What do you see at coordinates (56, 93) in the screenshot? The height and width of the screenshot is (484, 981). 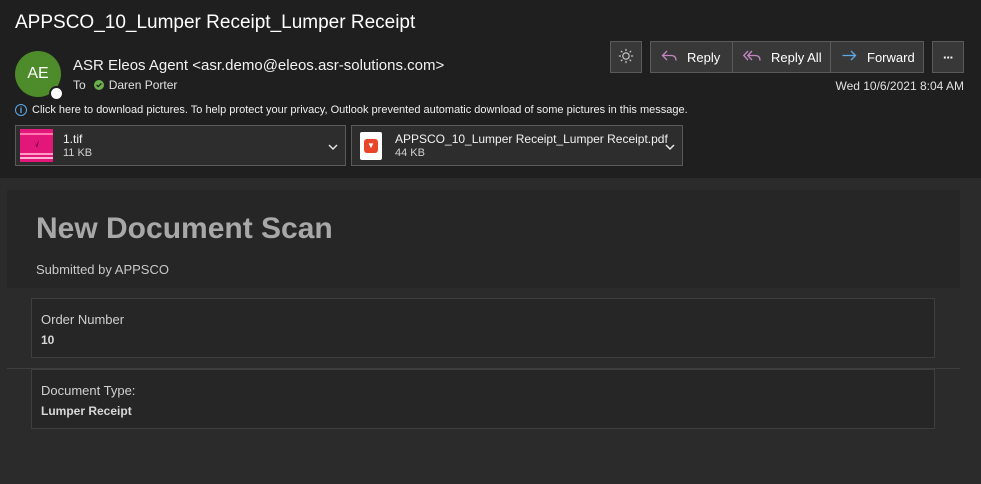 I see `presence-indicator` at bounding box center [56, 93].